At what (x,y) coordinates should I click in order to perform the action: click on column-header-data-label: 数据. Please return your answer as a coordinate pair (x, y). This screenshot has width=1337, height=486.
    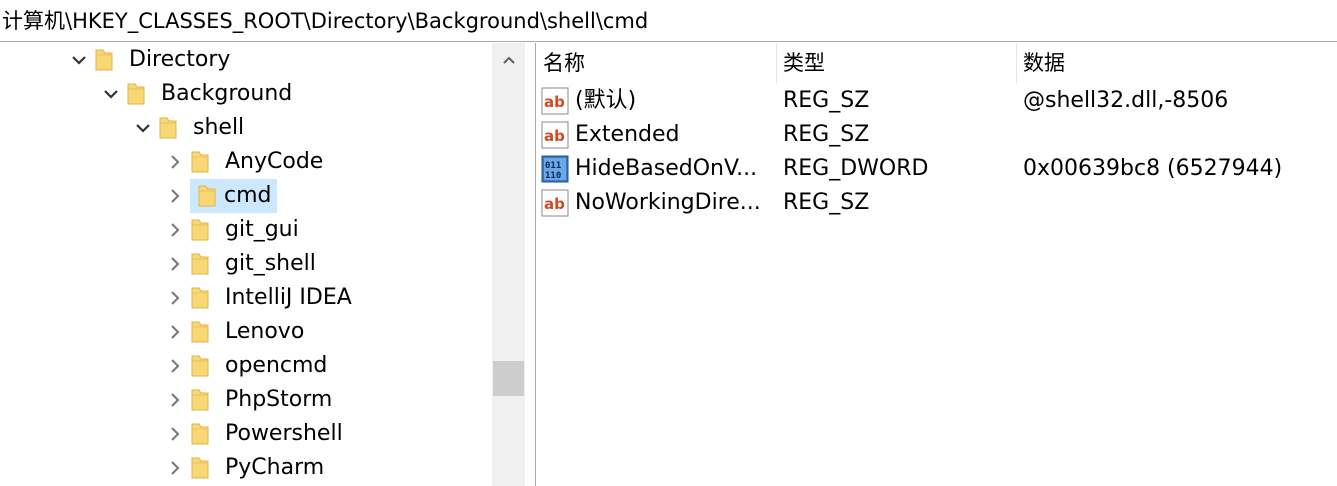
    Looking at the image, I should click on (1044, 63).